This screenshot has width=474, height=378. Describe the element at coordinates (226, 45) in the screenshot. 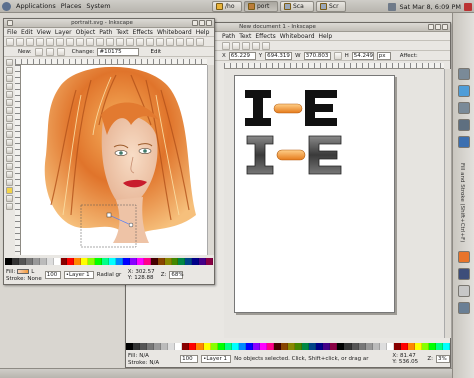

I see `flip-horizontal-button` at that location.